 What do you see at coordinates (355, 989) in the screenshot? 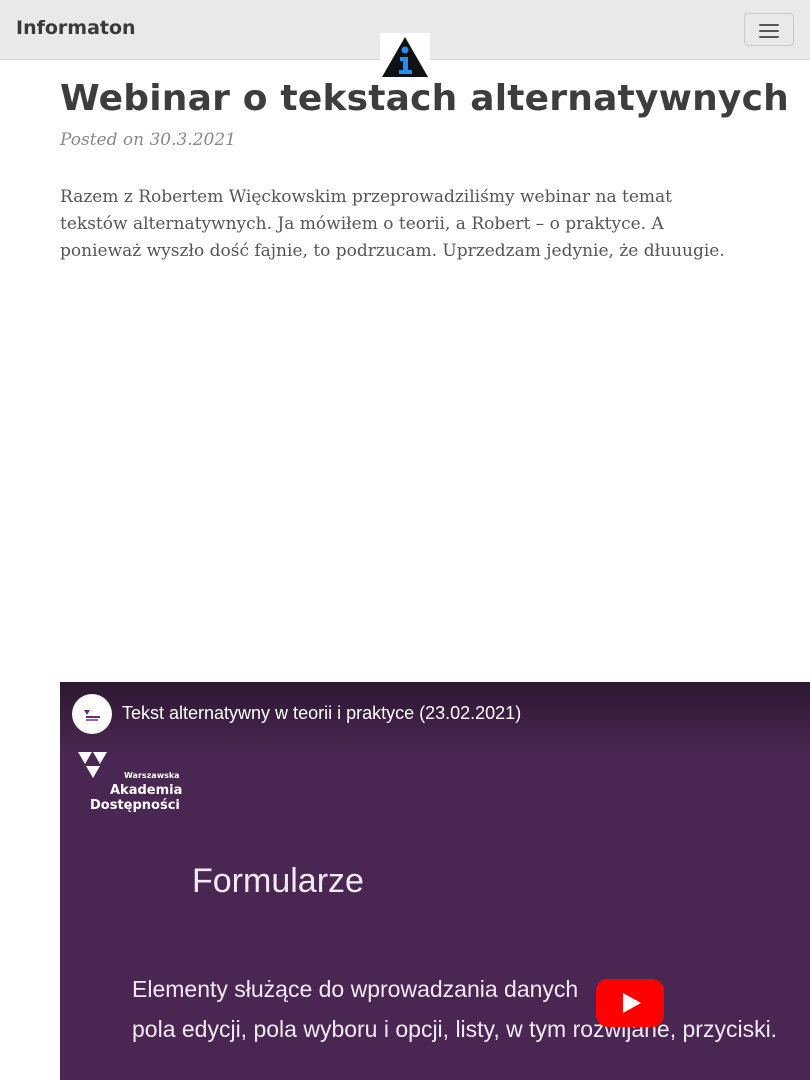
I see `slide-line-1: Elementy służące do wprowadzania danych` at bounding box center [355, 989].